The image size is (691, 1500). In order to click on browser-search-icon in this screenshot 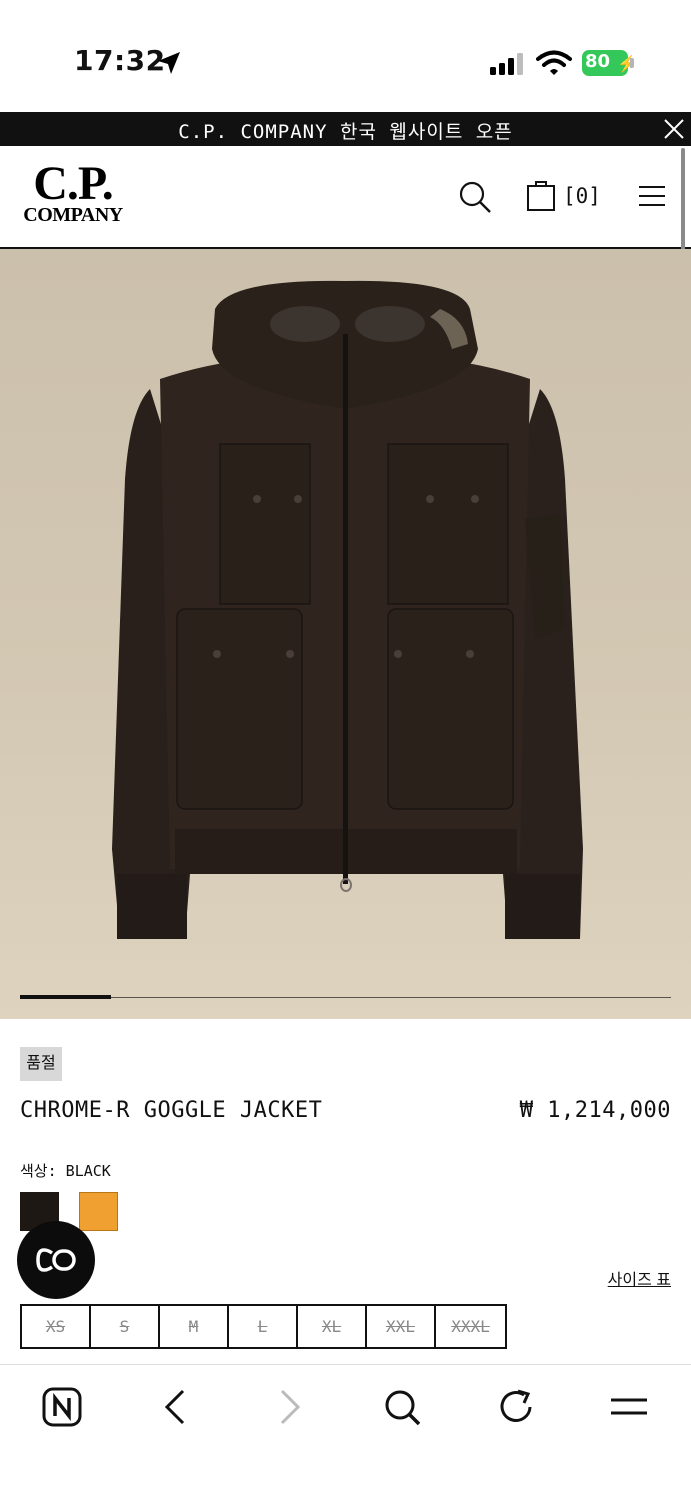, I will do `click(402, 1407)`.